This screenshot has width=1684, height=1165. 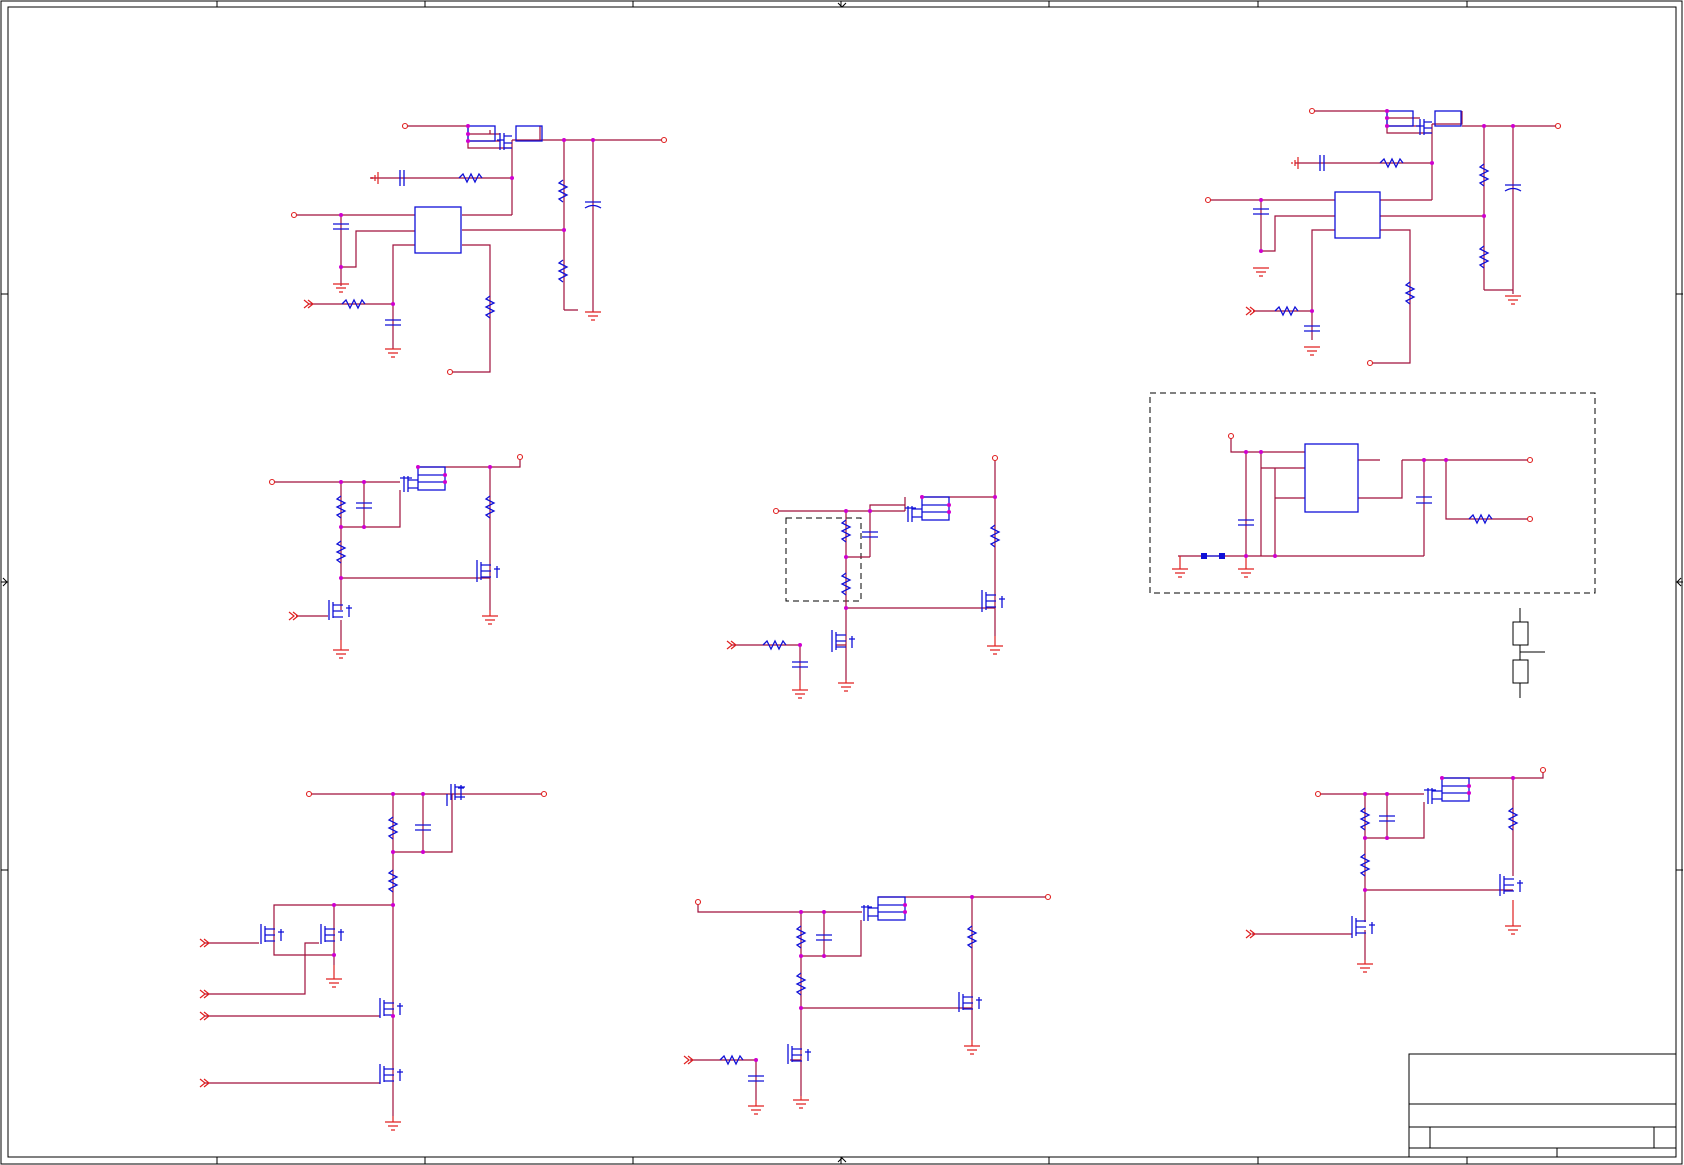 What do you see at coordinates (1542, 1105) in the screenshot?
I see `title-block` at bounding box center [1542, 1105].